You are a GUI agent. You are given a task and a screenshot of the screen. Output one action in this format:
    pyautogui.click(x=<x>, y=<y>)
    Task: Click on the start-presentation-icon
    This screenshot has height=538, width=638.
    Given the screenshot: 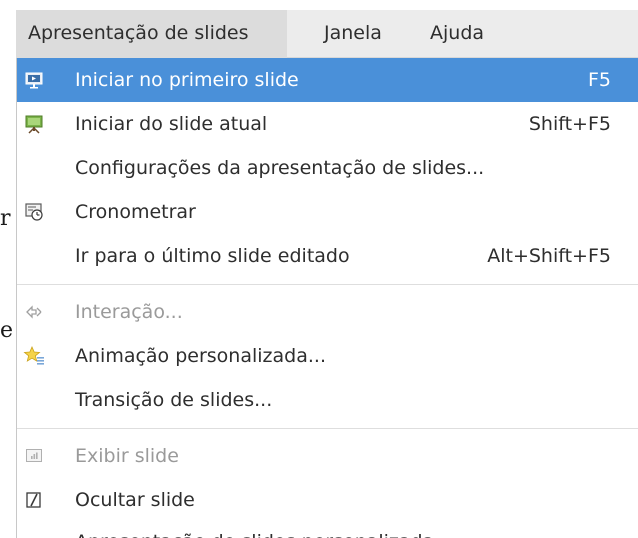 What is the action you would take?
    pyautogui.click(x=34, y=80)
    